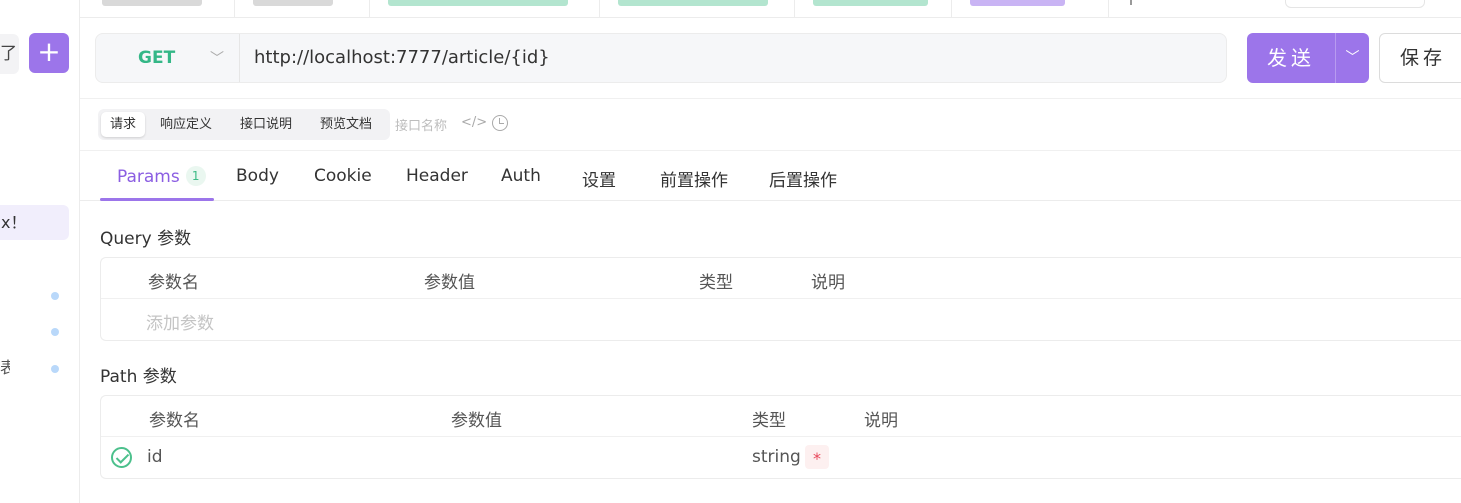 The width and height of the screenshot is (1461, 503). Describe the element at coordinates (1352, 58) in the screenshot. I see `send-options-chevron-icon: ﹀` at that location.